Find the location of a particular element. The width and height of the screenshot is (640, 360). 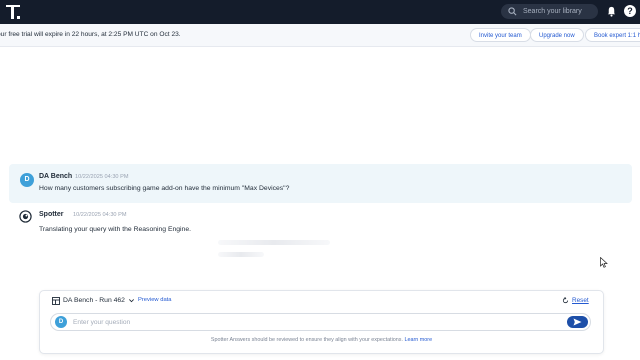

send-icon is located at coordinates (577, 322).